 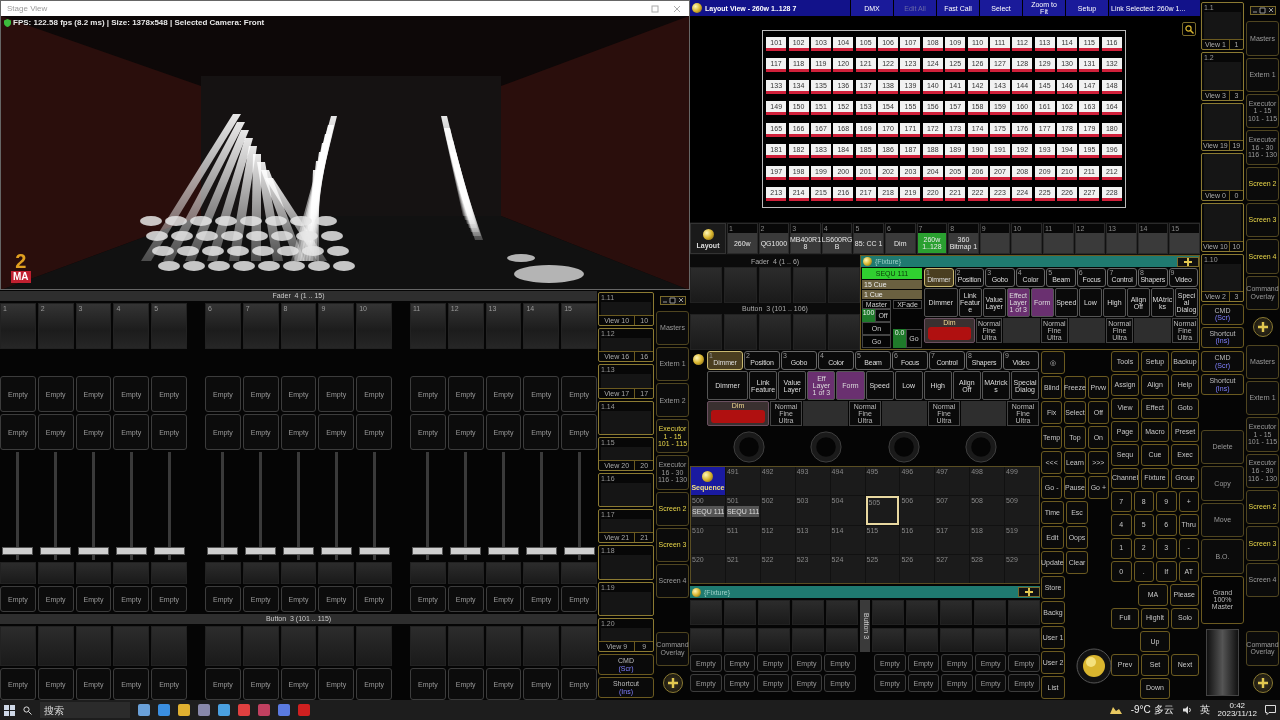 I want to click on input-method: 英, so click(x=1204, y=710).